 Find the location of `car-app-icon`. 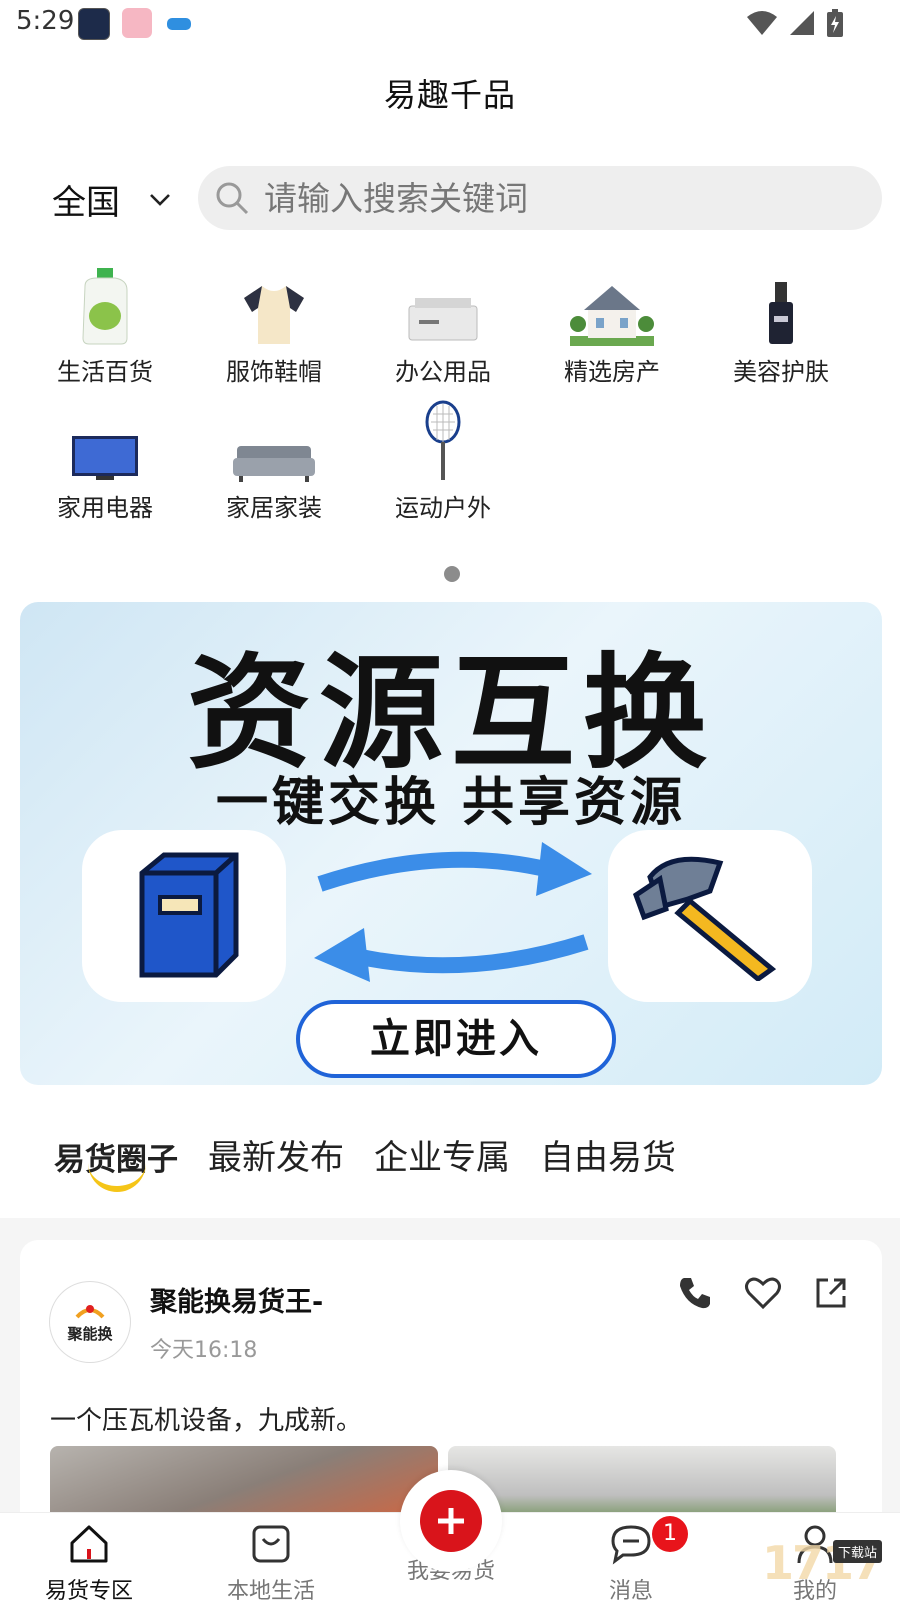

car-app-icon is located at coordinates (179, 23).